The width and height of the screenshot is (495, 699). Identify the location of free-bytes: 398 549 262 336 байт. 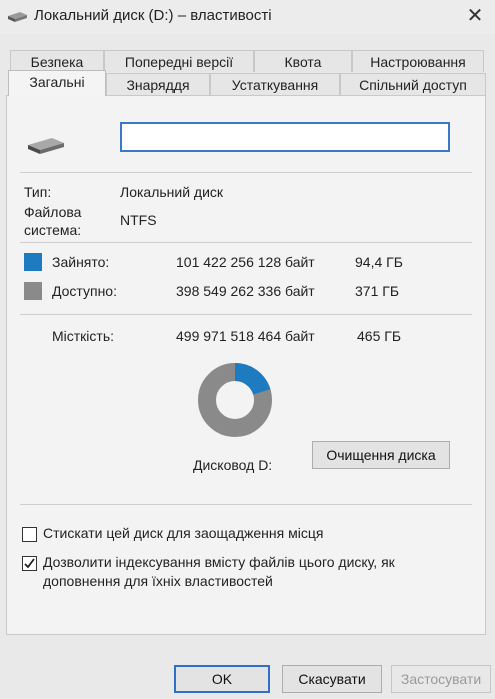
(245, 291).